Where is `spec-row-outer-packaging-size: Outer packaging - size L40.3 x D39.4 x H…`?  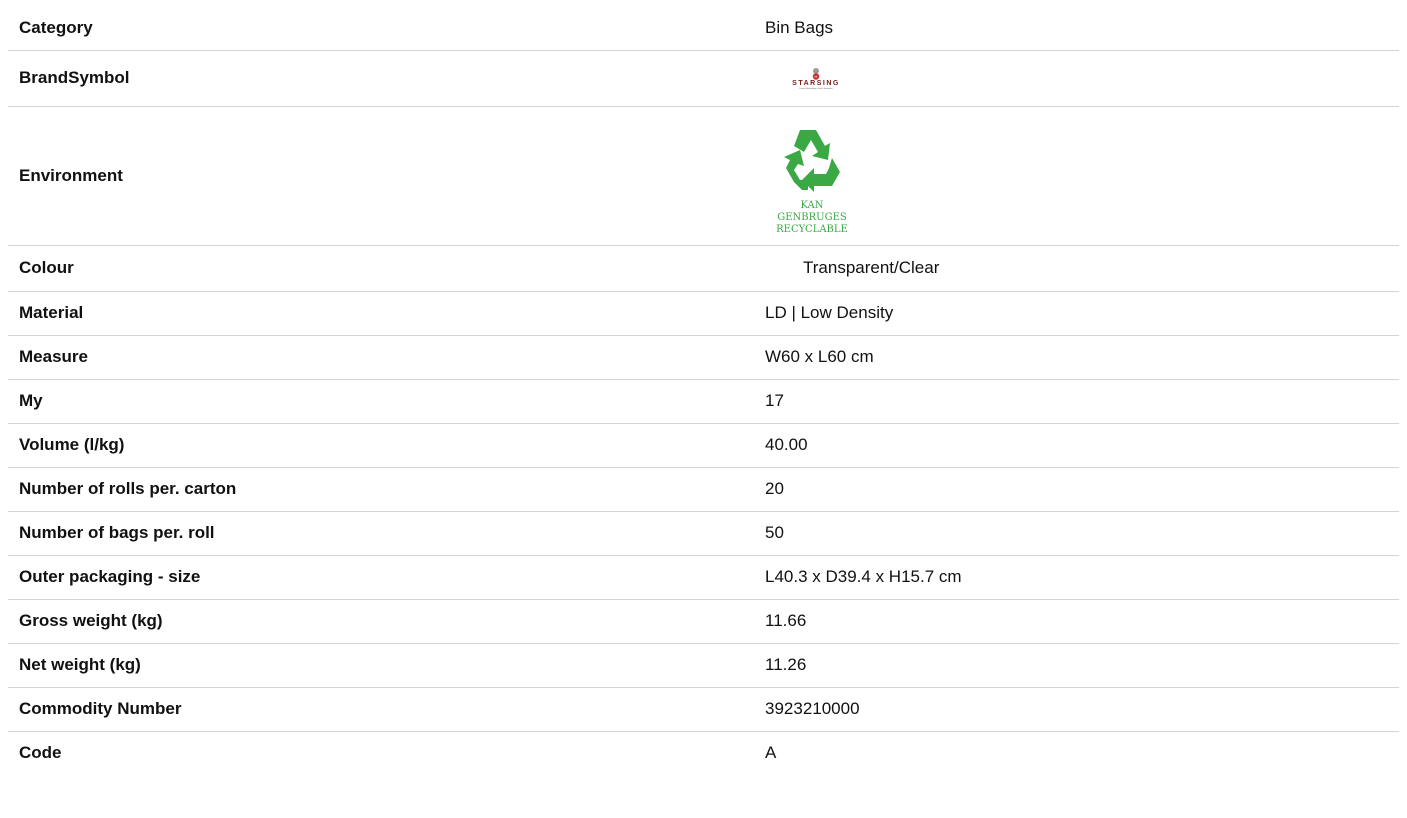 spec-row-outer-packaging-size: Outer packaging - size L40.3 x D39.4 x H… is located at coordinates (703, 577).